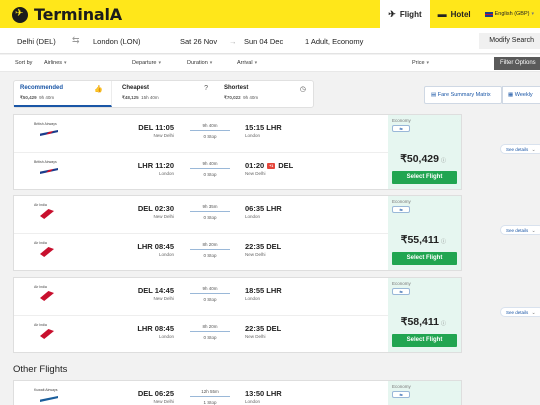  What do you see at coordinates (46, 390) in the screenshot?
I see `airline-name: Kuwait Airways` at bounding box center [46, 390].